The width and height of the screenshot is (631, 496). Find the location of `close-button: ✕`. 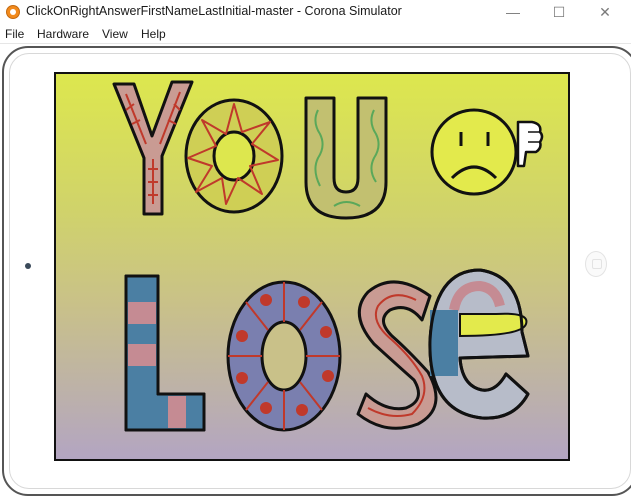

close-button: ✕ is located at coordinates (605, 12).